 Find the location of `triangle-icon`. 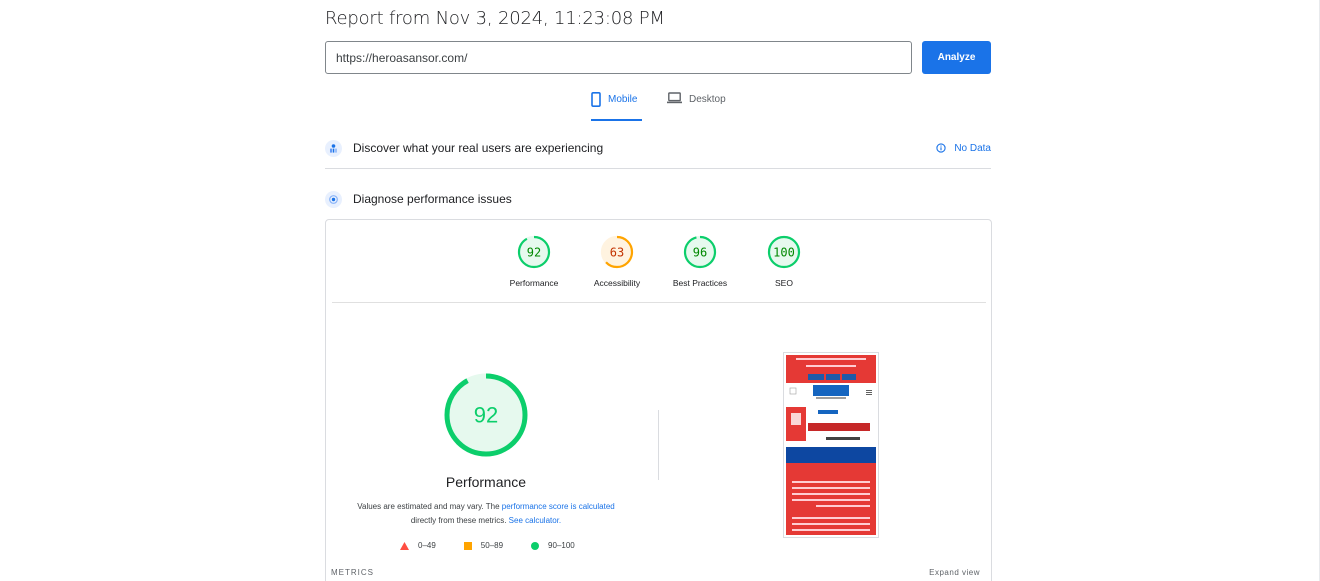

triangle-icon is located at coordinates (404, 545).